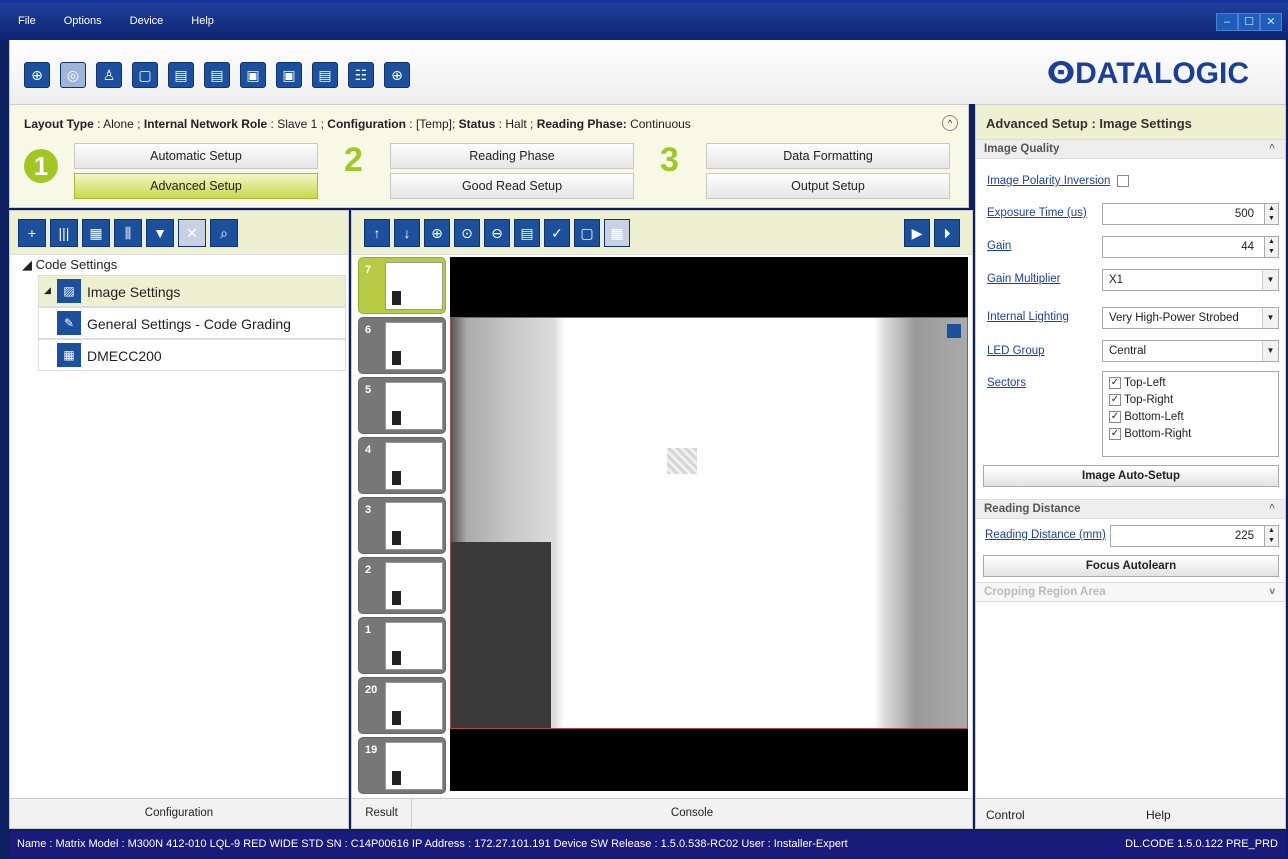 The width and height of the screenshot is (1288, 859). I want to click on focus-autolearn-button: Focus Autolearn, so click(1131, 566).